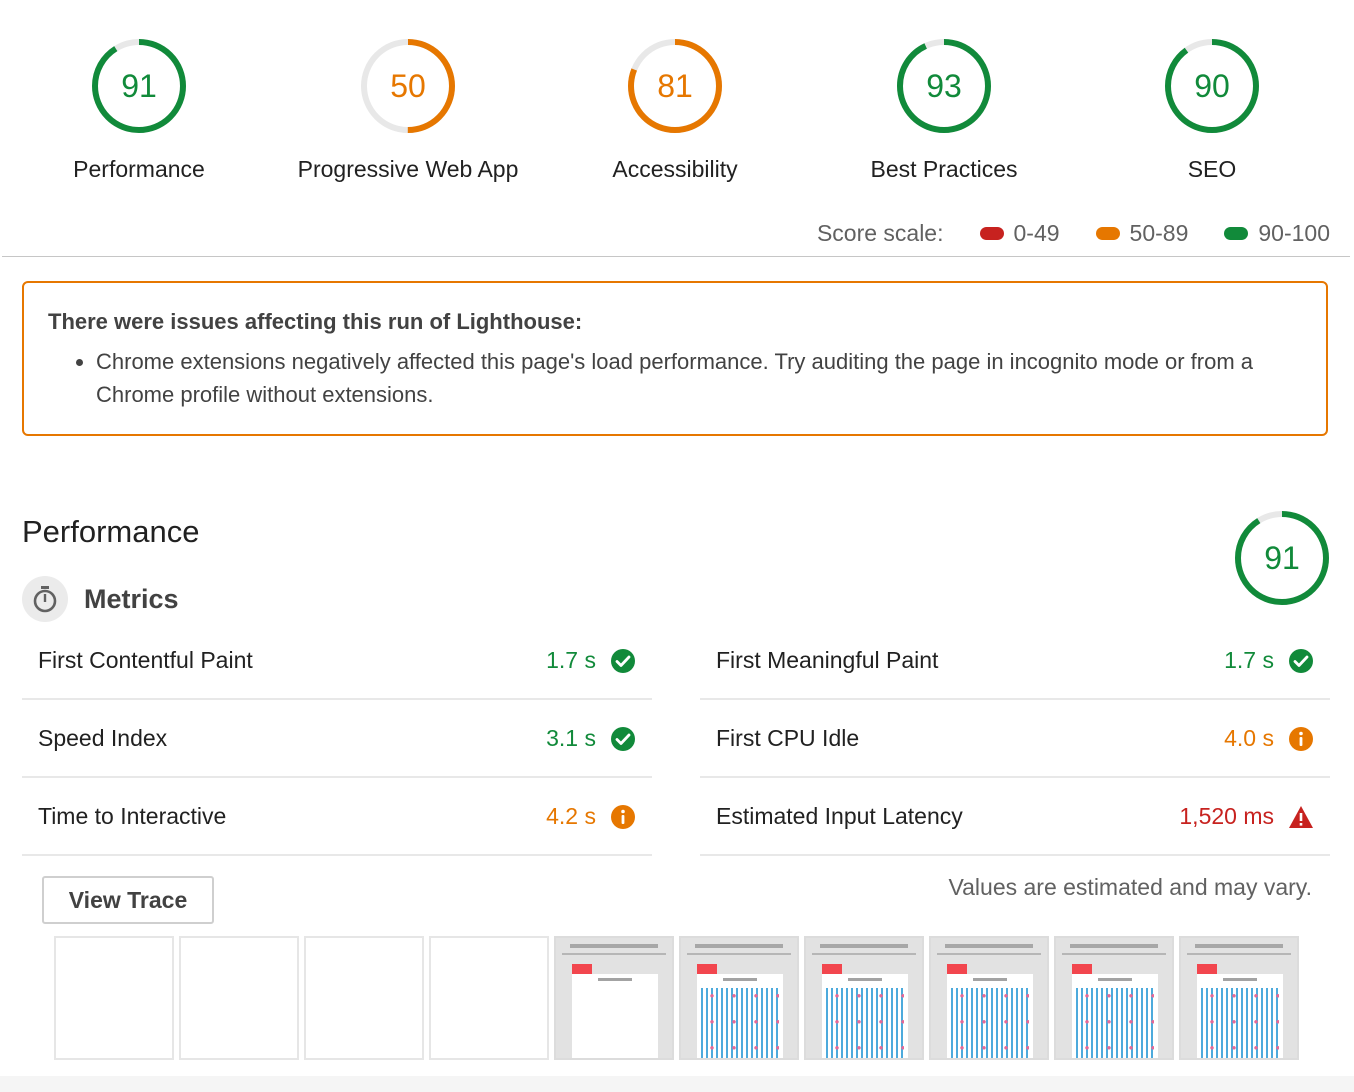  What do you see at coordinates (1294, 232) in the screenshot?
I see `score-range-label: 90-100` at bounding box center [1294, 232].